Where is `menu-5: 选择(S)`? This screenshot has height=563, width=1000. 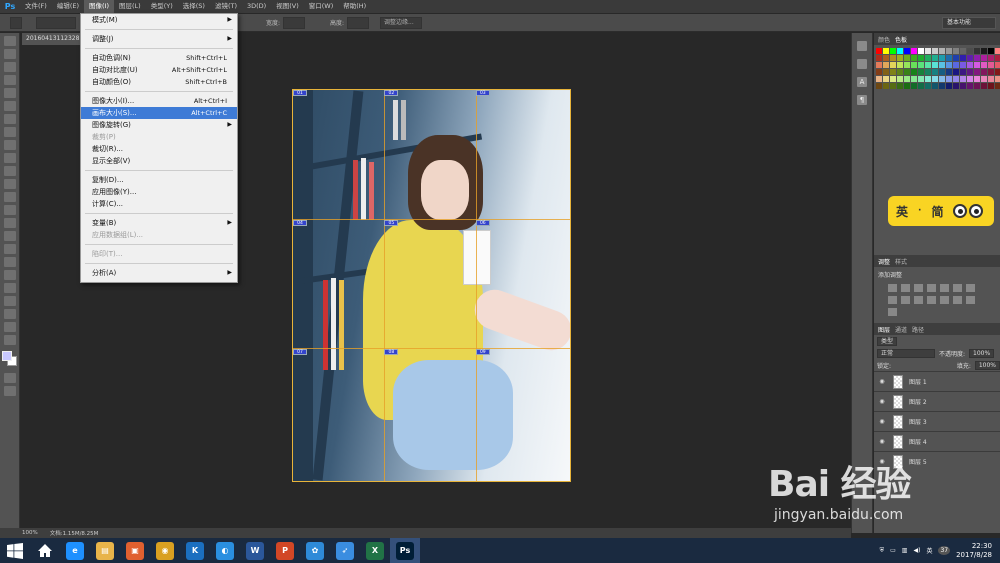 menu-5: 选择(S) is located at coordinates (194, 6).